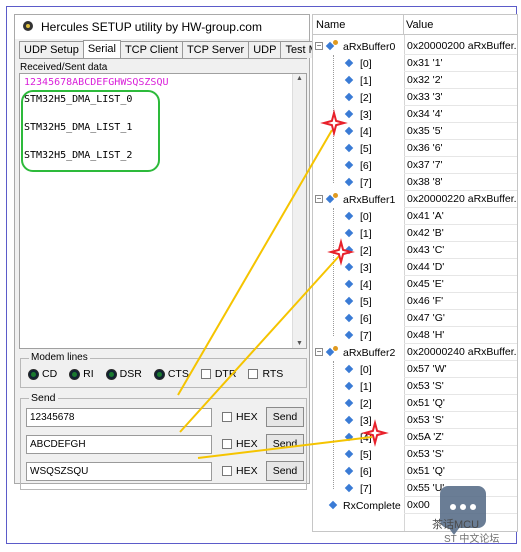 The width and height of the screenshot is (521, 552). What do you see at coordinates (460, 369) in the screenshot?
I see `element-value: 0x57 'W'` at bounding box center [460, 369].